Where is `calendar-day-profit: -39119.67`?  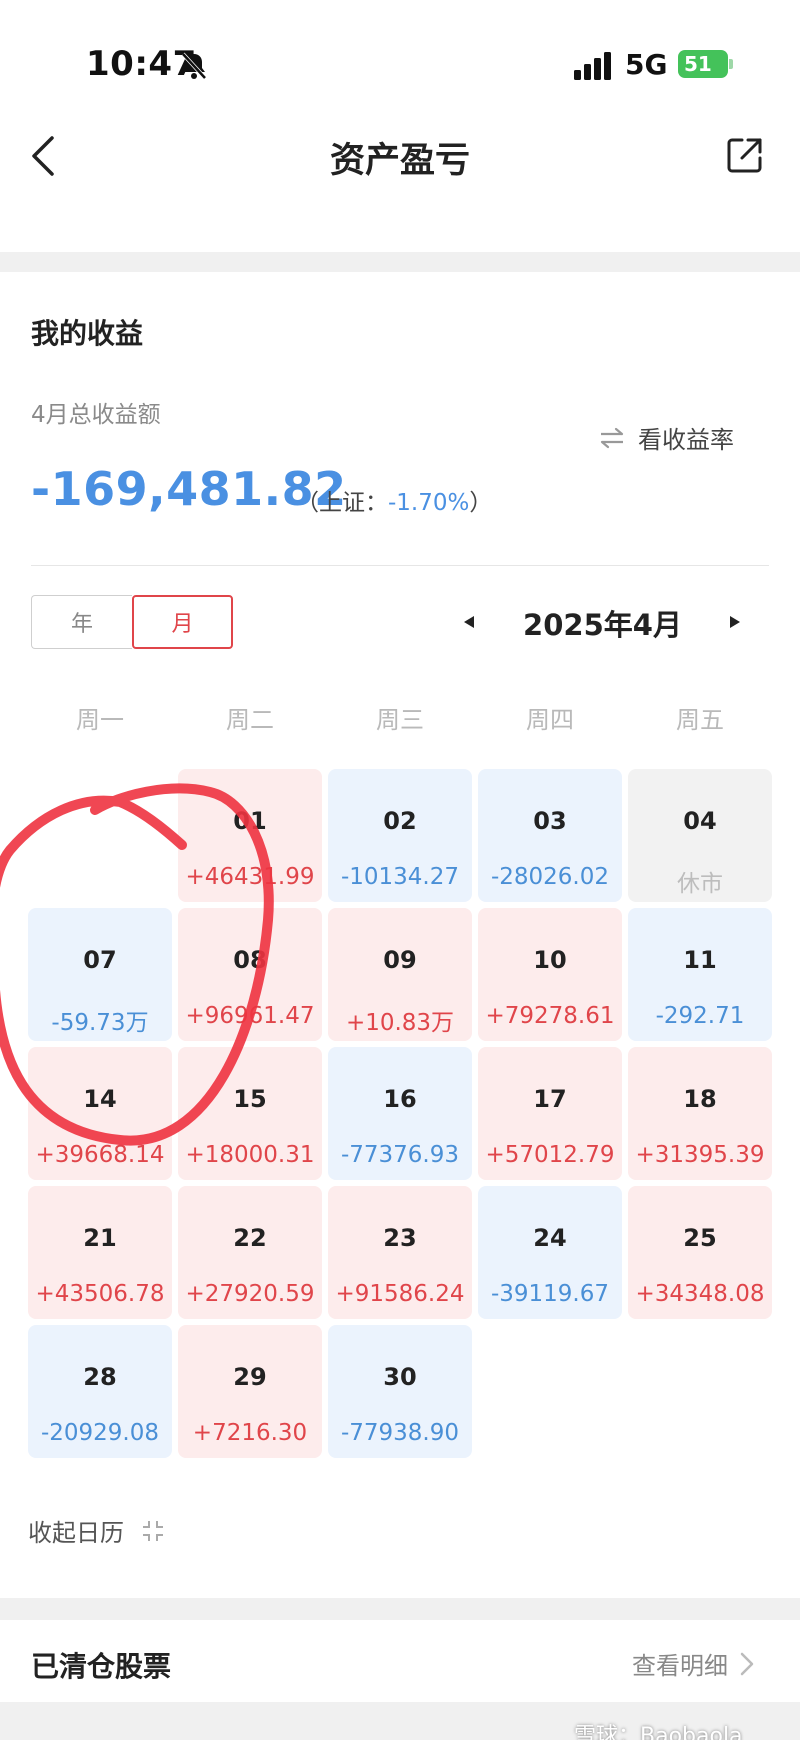 calendar-day-profit: -39119.67 is located at coordinates (550, 1294).